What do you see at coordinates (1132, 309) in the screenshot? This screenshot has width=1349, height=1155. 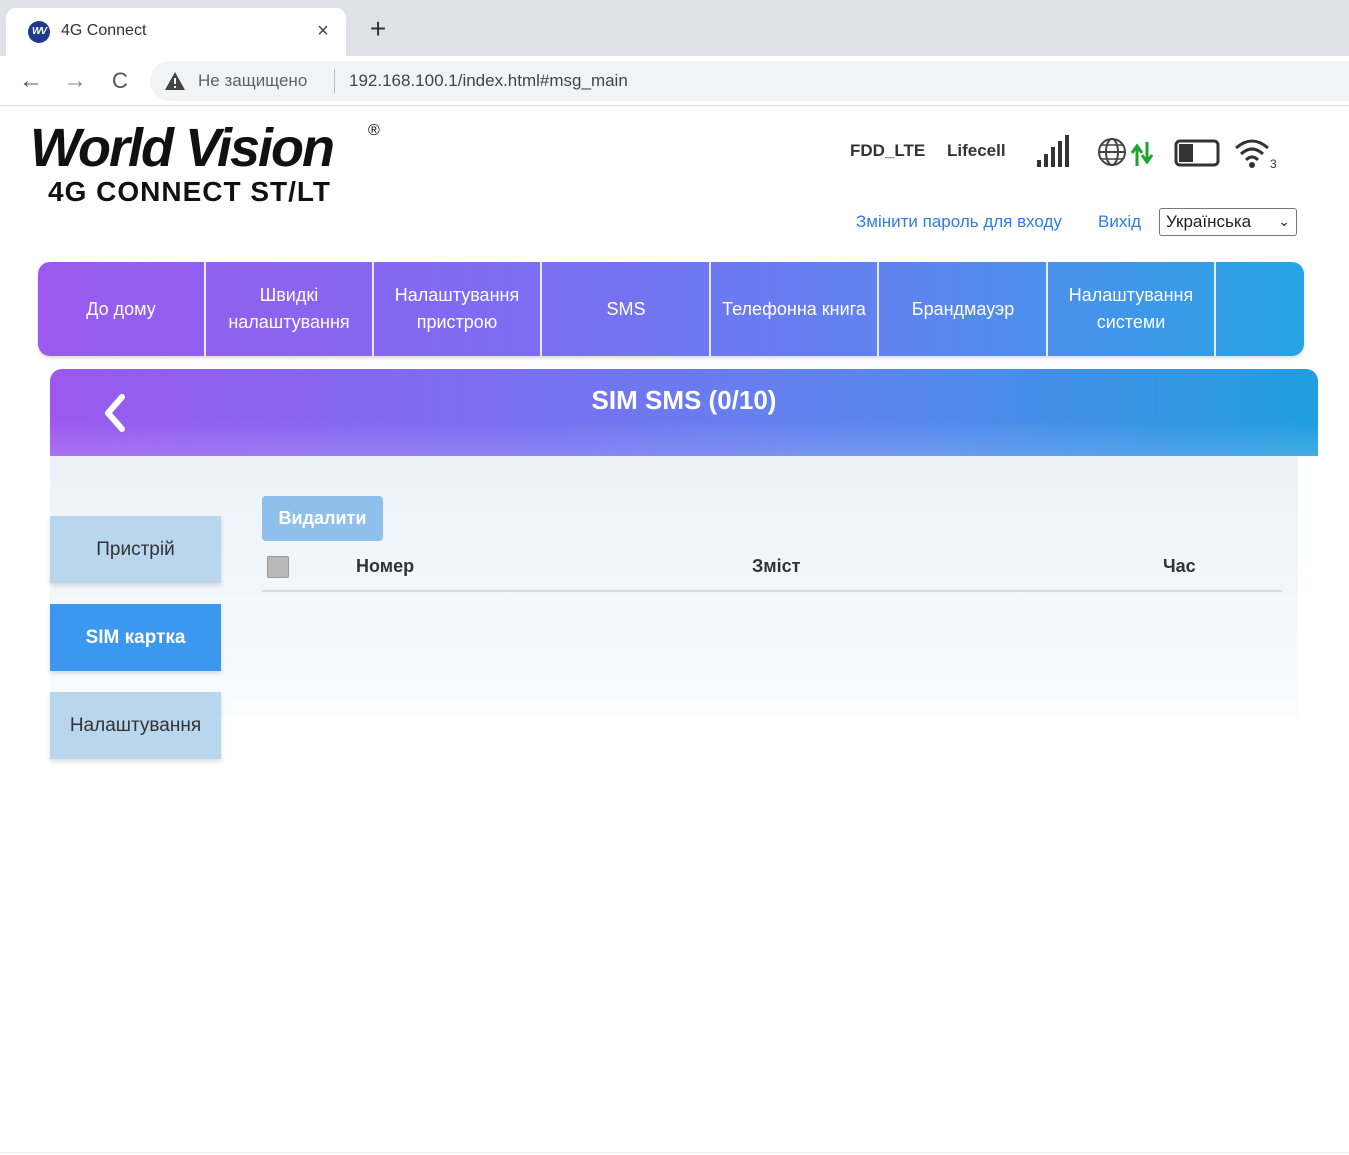 I see `nav-item-system-settings: Налаштування системи` at bounding box center [1132, 309].